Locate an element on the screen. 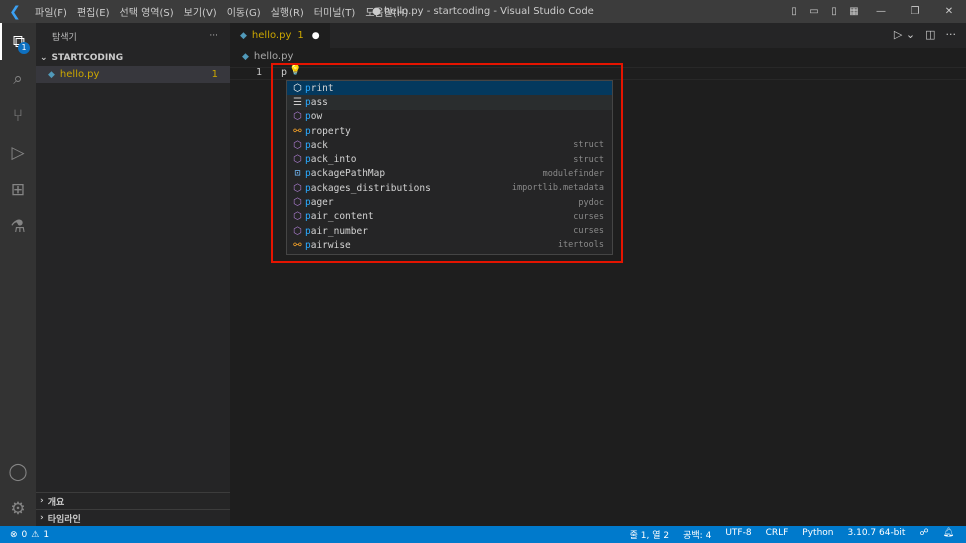  suggestion-label: pager is located at coordinates (319, 202).